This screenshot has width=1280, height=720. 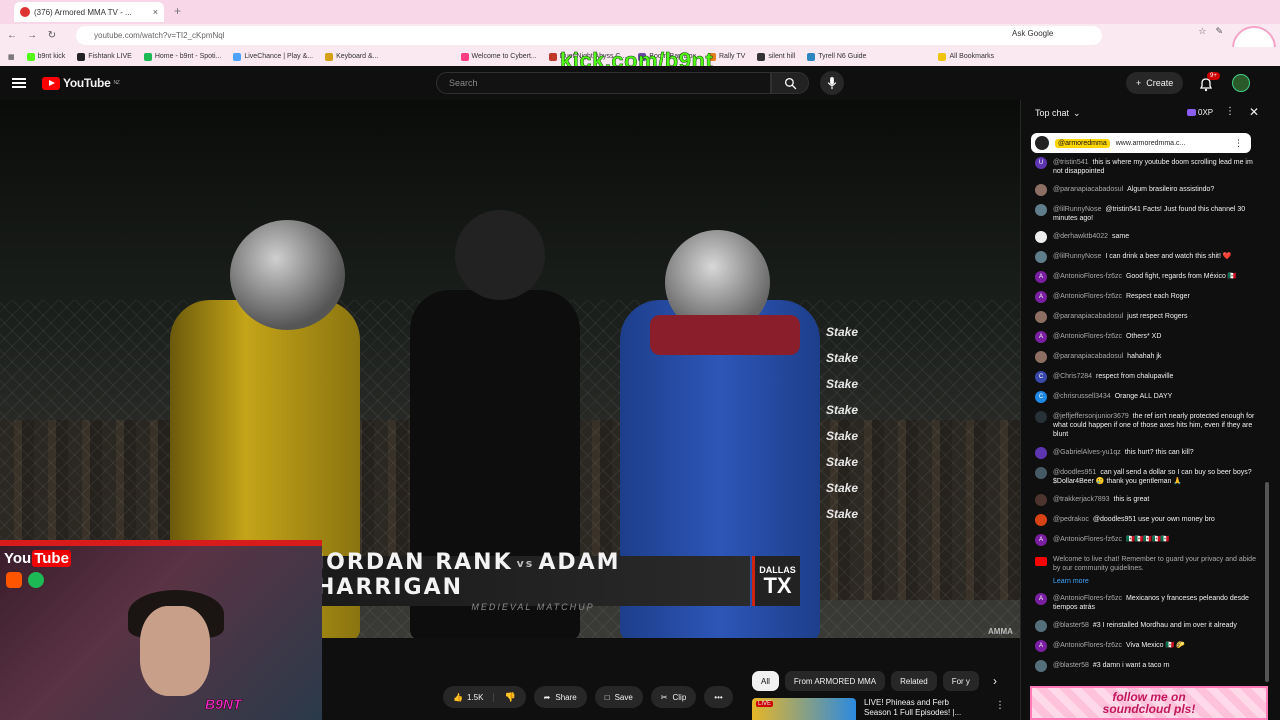 I want to click on chat-message: C @Chris7284 respect from chalupaville, so click(x=1147, y=377).